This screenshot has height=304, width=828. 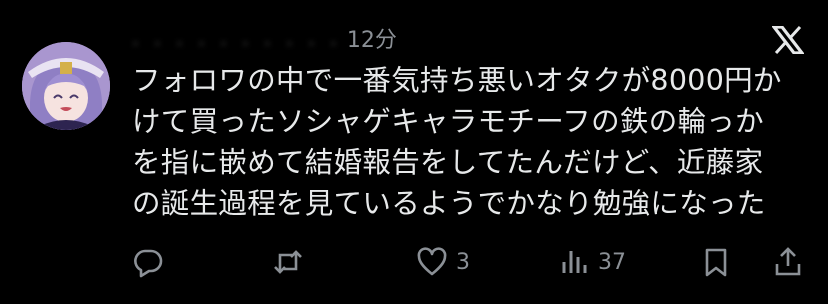 I want to click on retweet-icon, so click(x=288, y=262).